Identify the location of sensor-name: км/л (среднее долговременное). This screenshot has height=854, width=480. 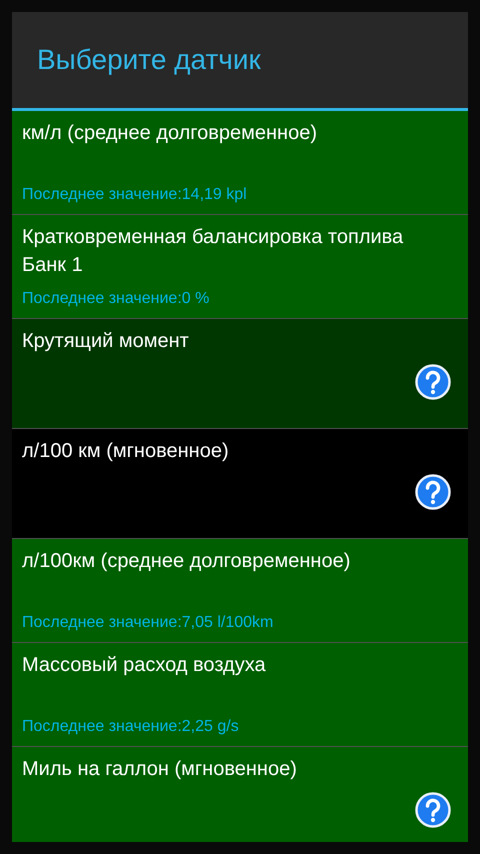
(170, 133).